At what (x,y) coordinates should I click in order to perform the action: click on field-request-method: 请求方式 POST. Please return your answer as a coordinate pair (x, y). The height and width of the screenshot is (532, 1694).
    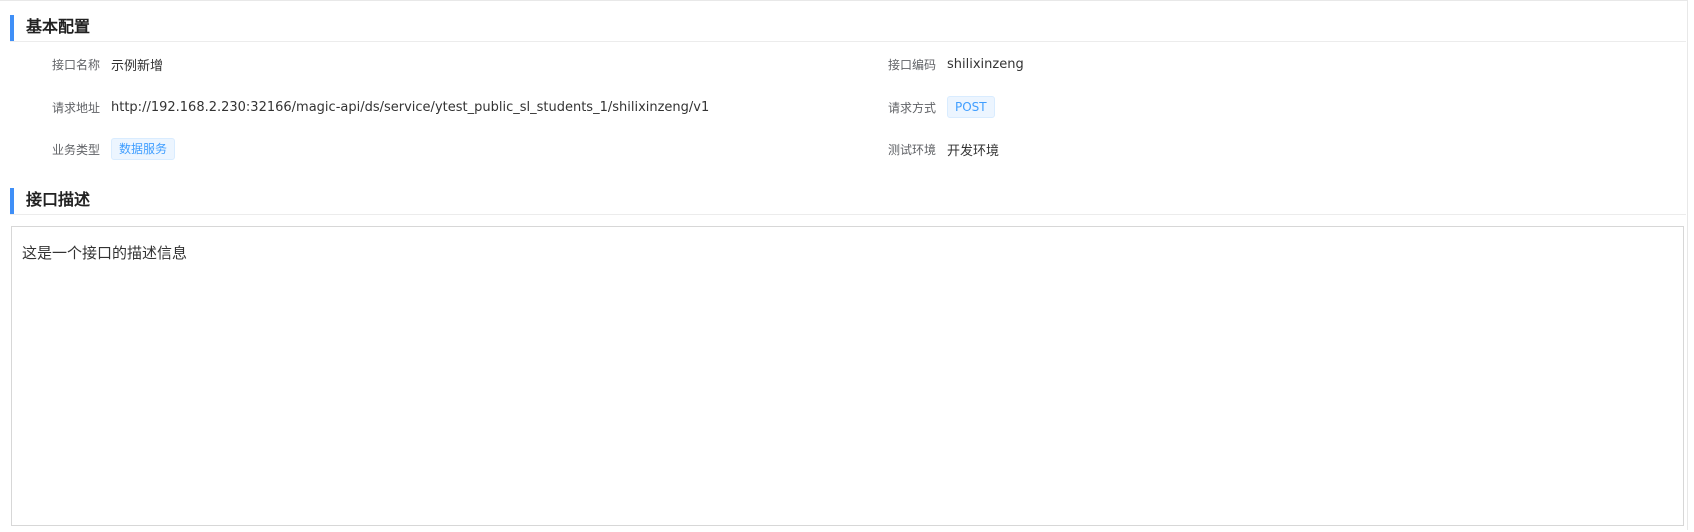
    Looking at the image, I should click on (934, 107).